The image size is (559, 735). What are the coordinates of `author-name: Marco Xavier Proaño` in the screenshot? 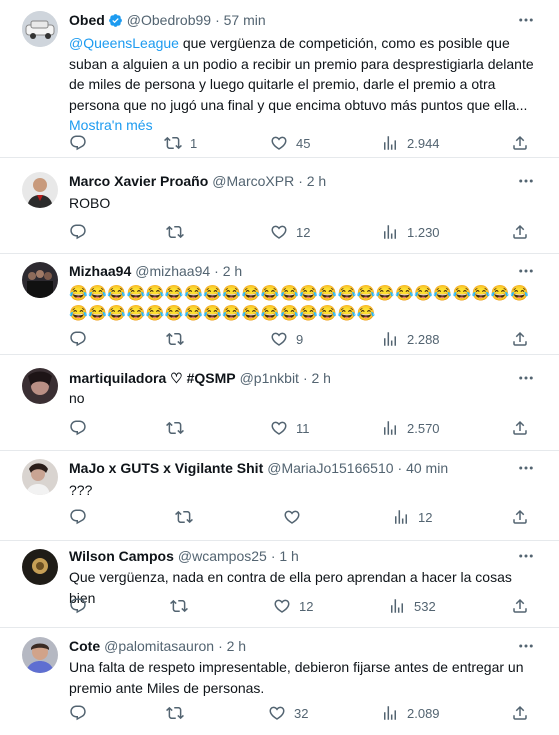 It's located at (138, 181).